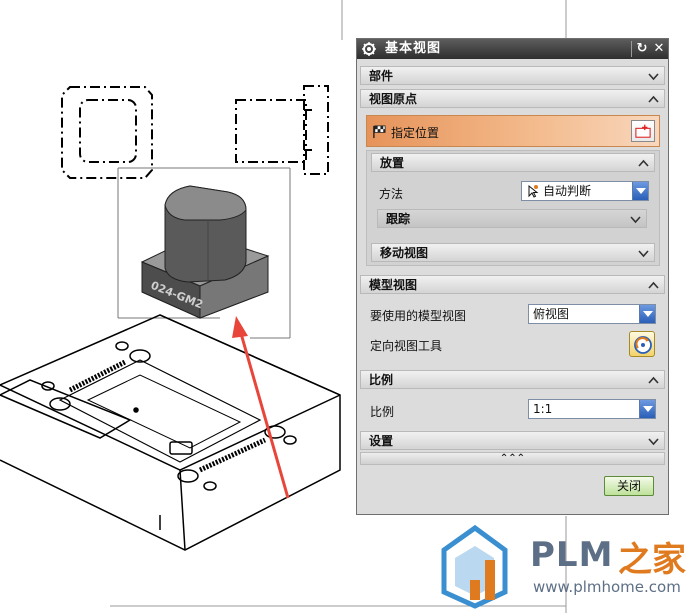 The image size is (696, 613). What do you see at coordinates (381, 380) in the screenshot?
I see `section-scale-label: 比例` at bounding box center [381, 380].